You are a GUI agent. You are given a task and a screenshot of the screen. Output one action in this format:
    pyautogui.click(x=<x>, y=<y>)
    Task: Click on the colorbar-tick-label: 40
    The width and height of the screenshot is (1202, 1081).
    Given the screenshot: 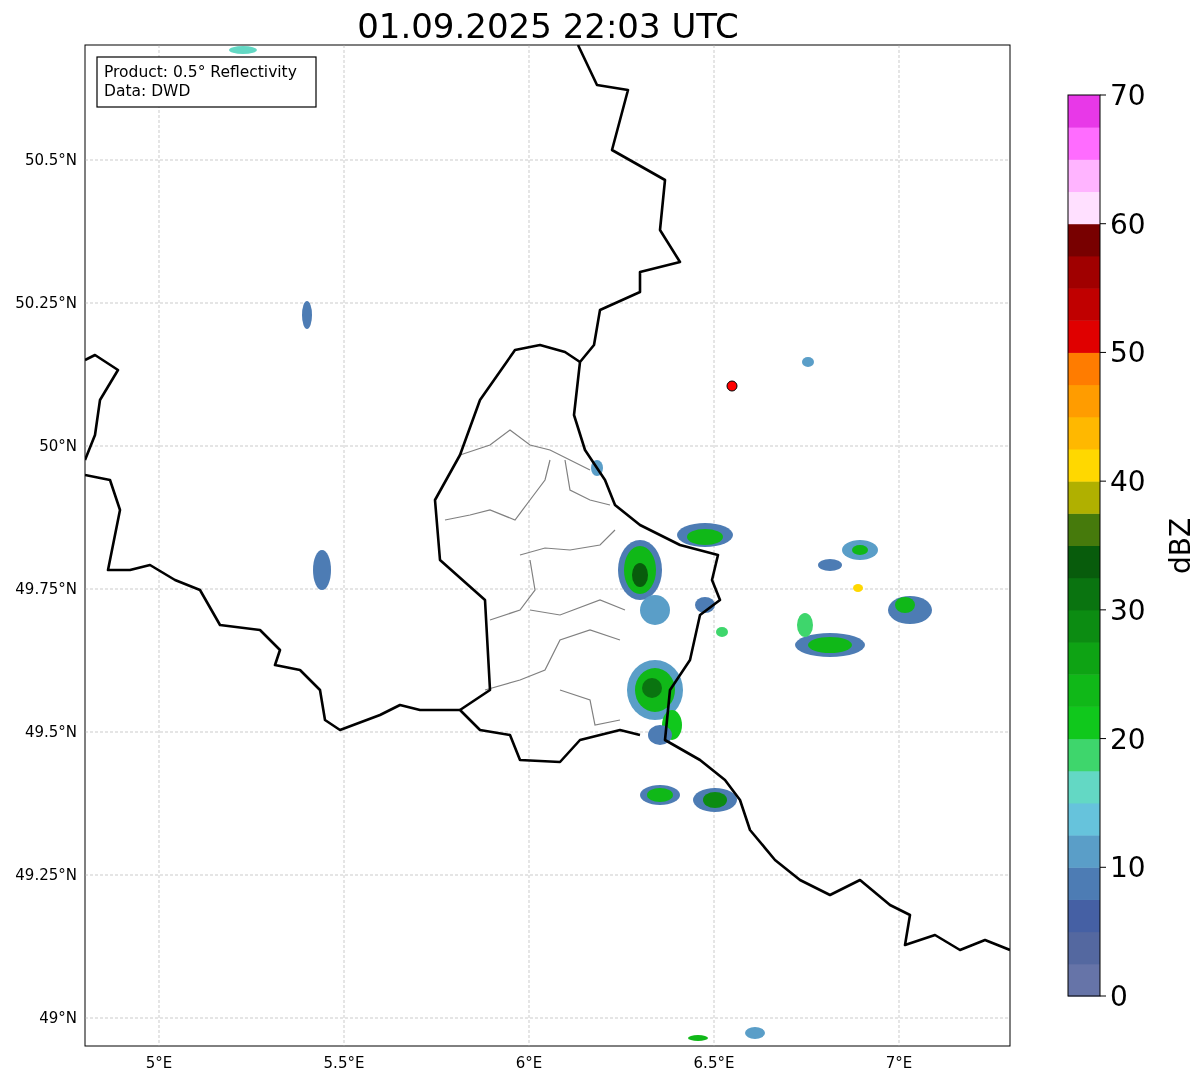 What is the action you would take?
    pyautogui.click(x=1128, y=482)
    